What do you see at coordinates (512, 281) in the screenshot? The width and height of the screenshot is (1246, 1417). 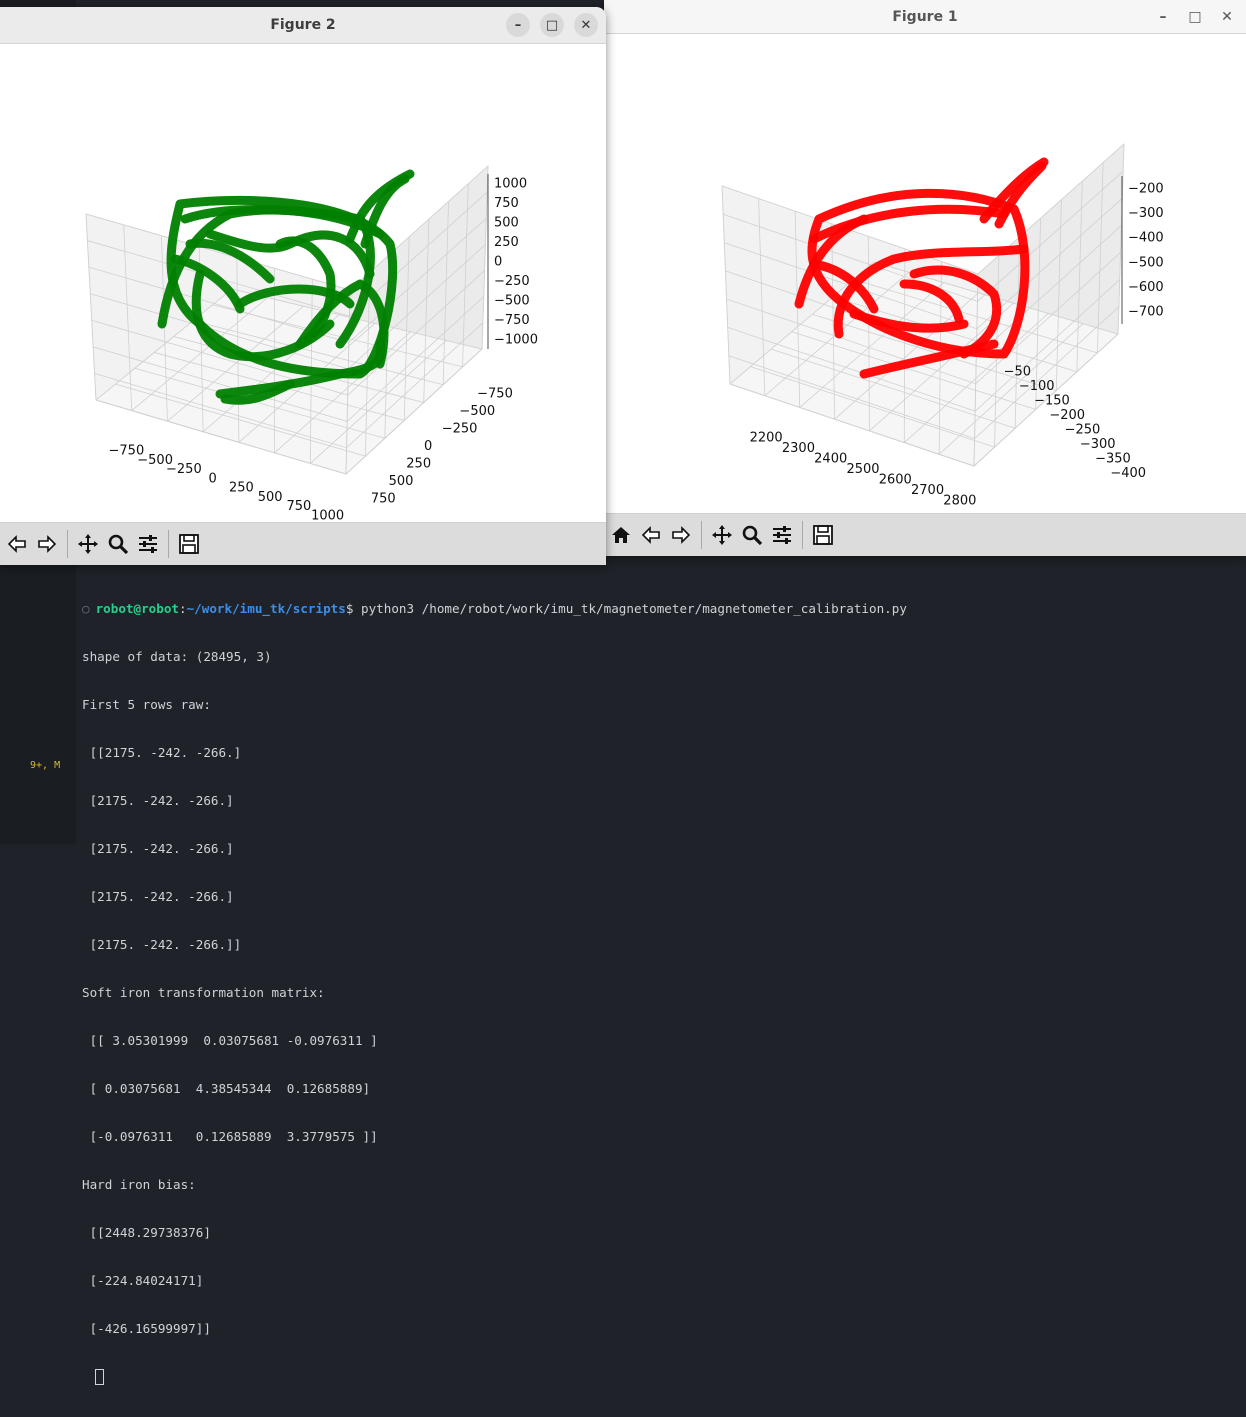 I see `z-tick-label: −250` at bounding box center [512, 281].